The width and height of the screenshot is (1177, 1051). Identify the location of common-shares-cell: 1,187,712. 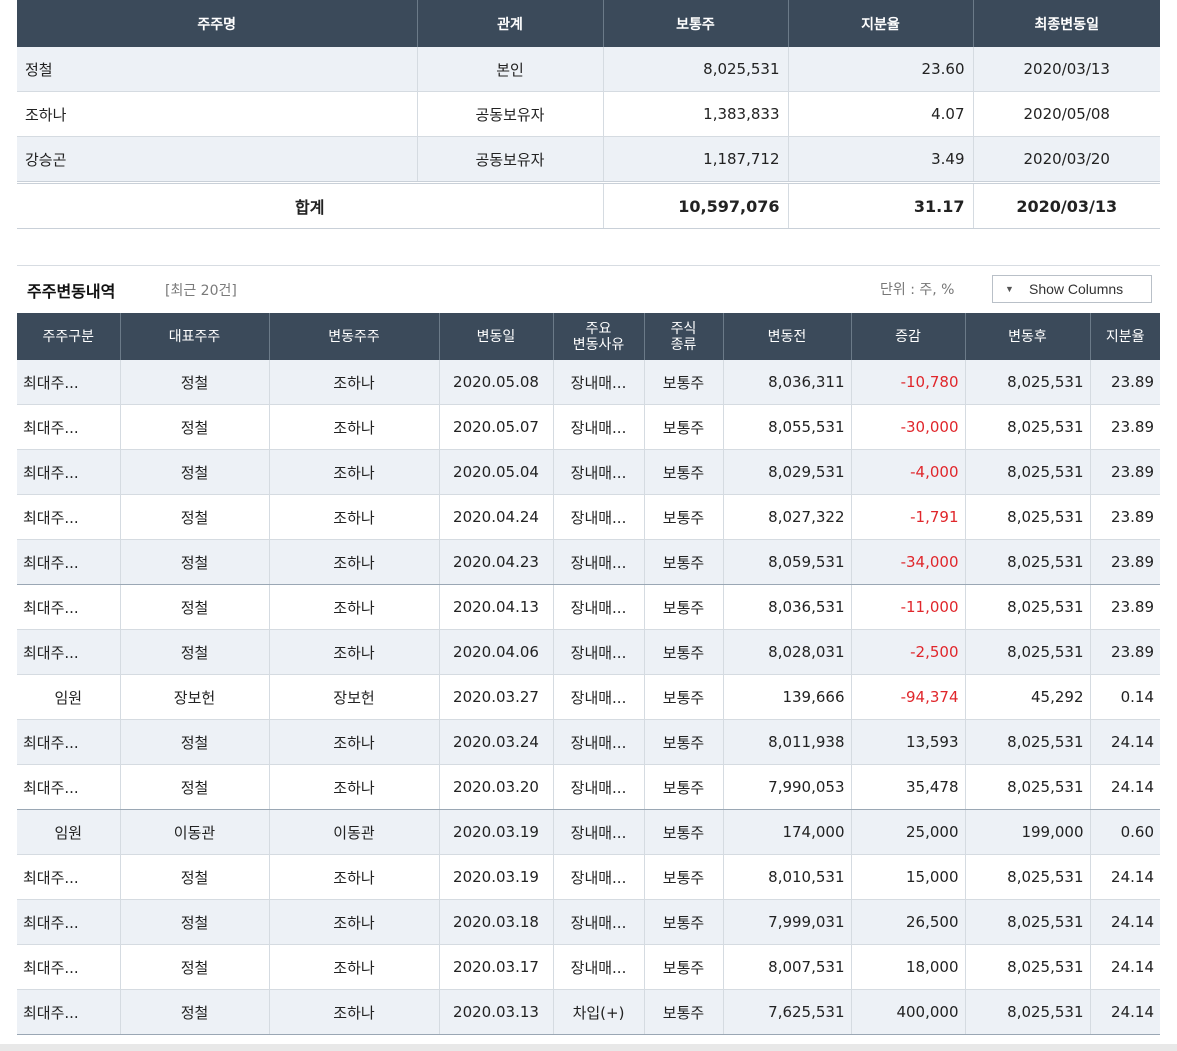
(696, 159).